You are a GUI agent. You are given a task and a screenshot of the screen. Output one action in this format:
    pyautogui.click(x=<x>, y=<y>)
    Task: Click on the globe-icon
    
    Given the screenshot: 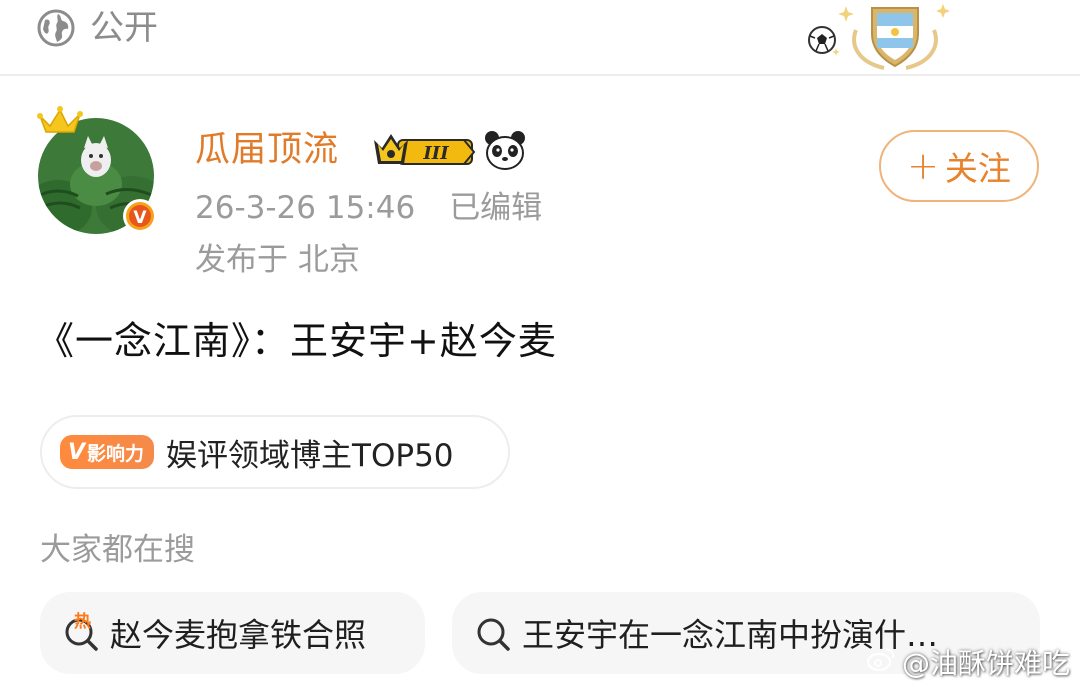 What is the action you would take?
    pyautogui.click(x=56, y=28)
    